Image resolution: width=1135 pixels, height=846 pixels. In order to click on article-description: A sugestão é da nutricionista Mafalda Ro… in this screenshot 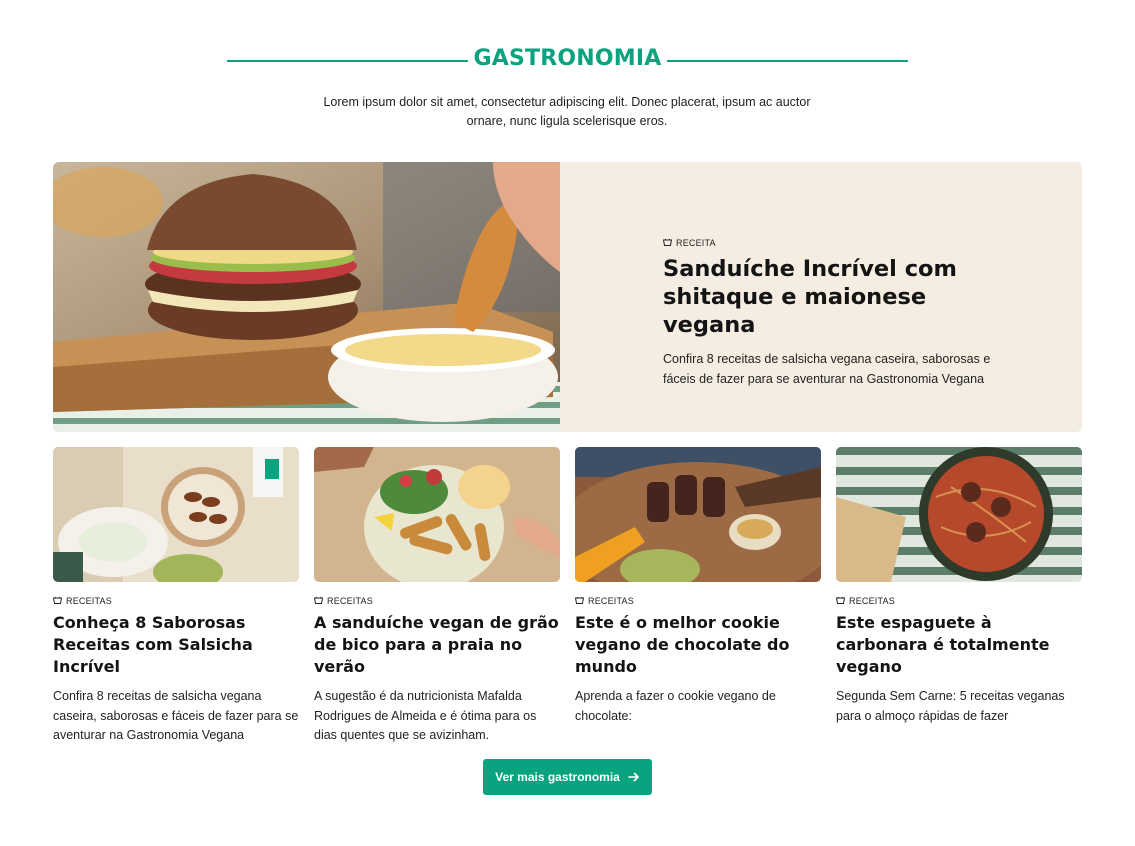, I will do `click(425, 715)`.